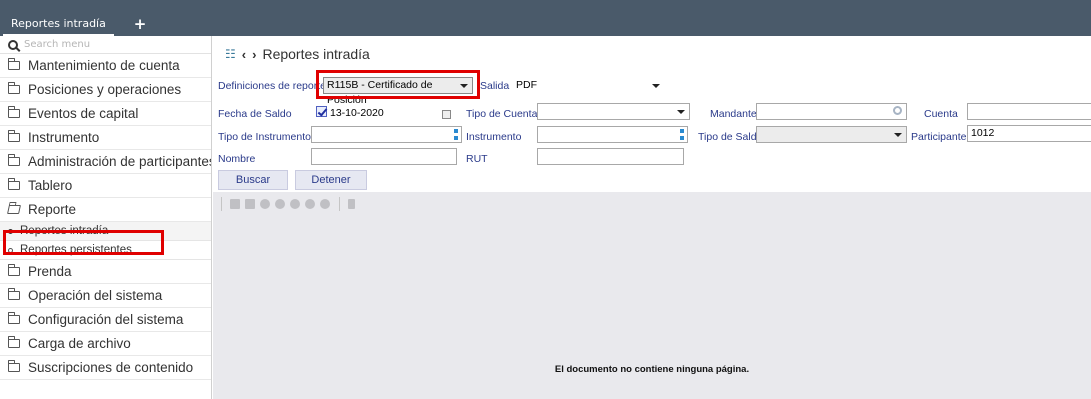 The image size is (1091, 399). I want to click on mandante-field, so click(831, 111).